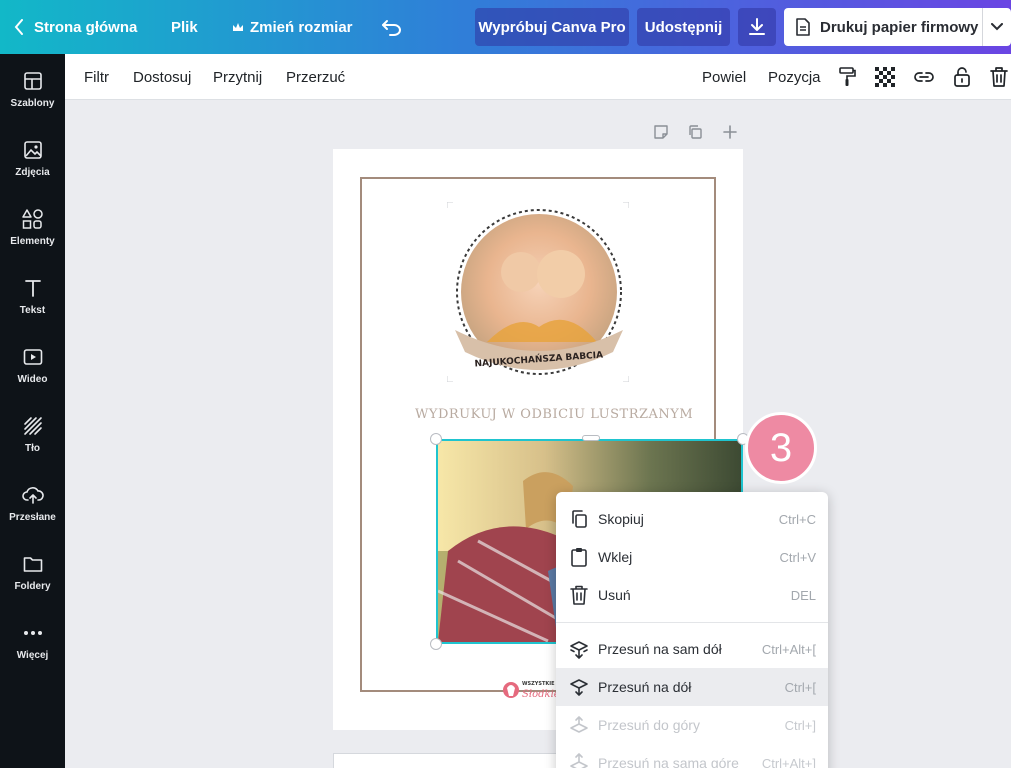 The height and width of the screenshot is (768, 1011). What do you see at coordinates (33, 150) in the screenshot?
I see `photos-icon` at bounding box center [33, 150].